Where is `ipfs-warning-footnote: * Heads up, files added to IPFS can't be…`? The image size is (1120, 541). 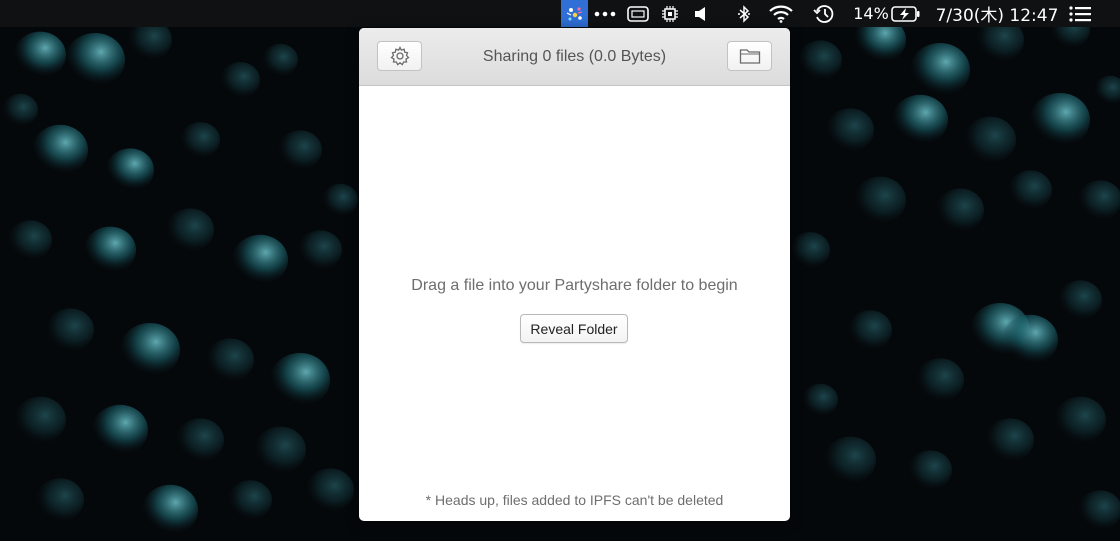 ipfs-warning-footnote: * Heads up, files added to IPFS can't be… is located at coordinates (574, 500).